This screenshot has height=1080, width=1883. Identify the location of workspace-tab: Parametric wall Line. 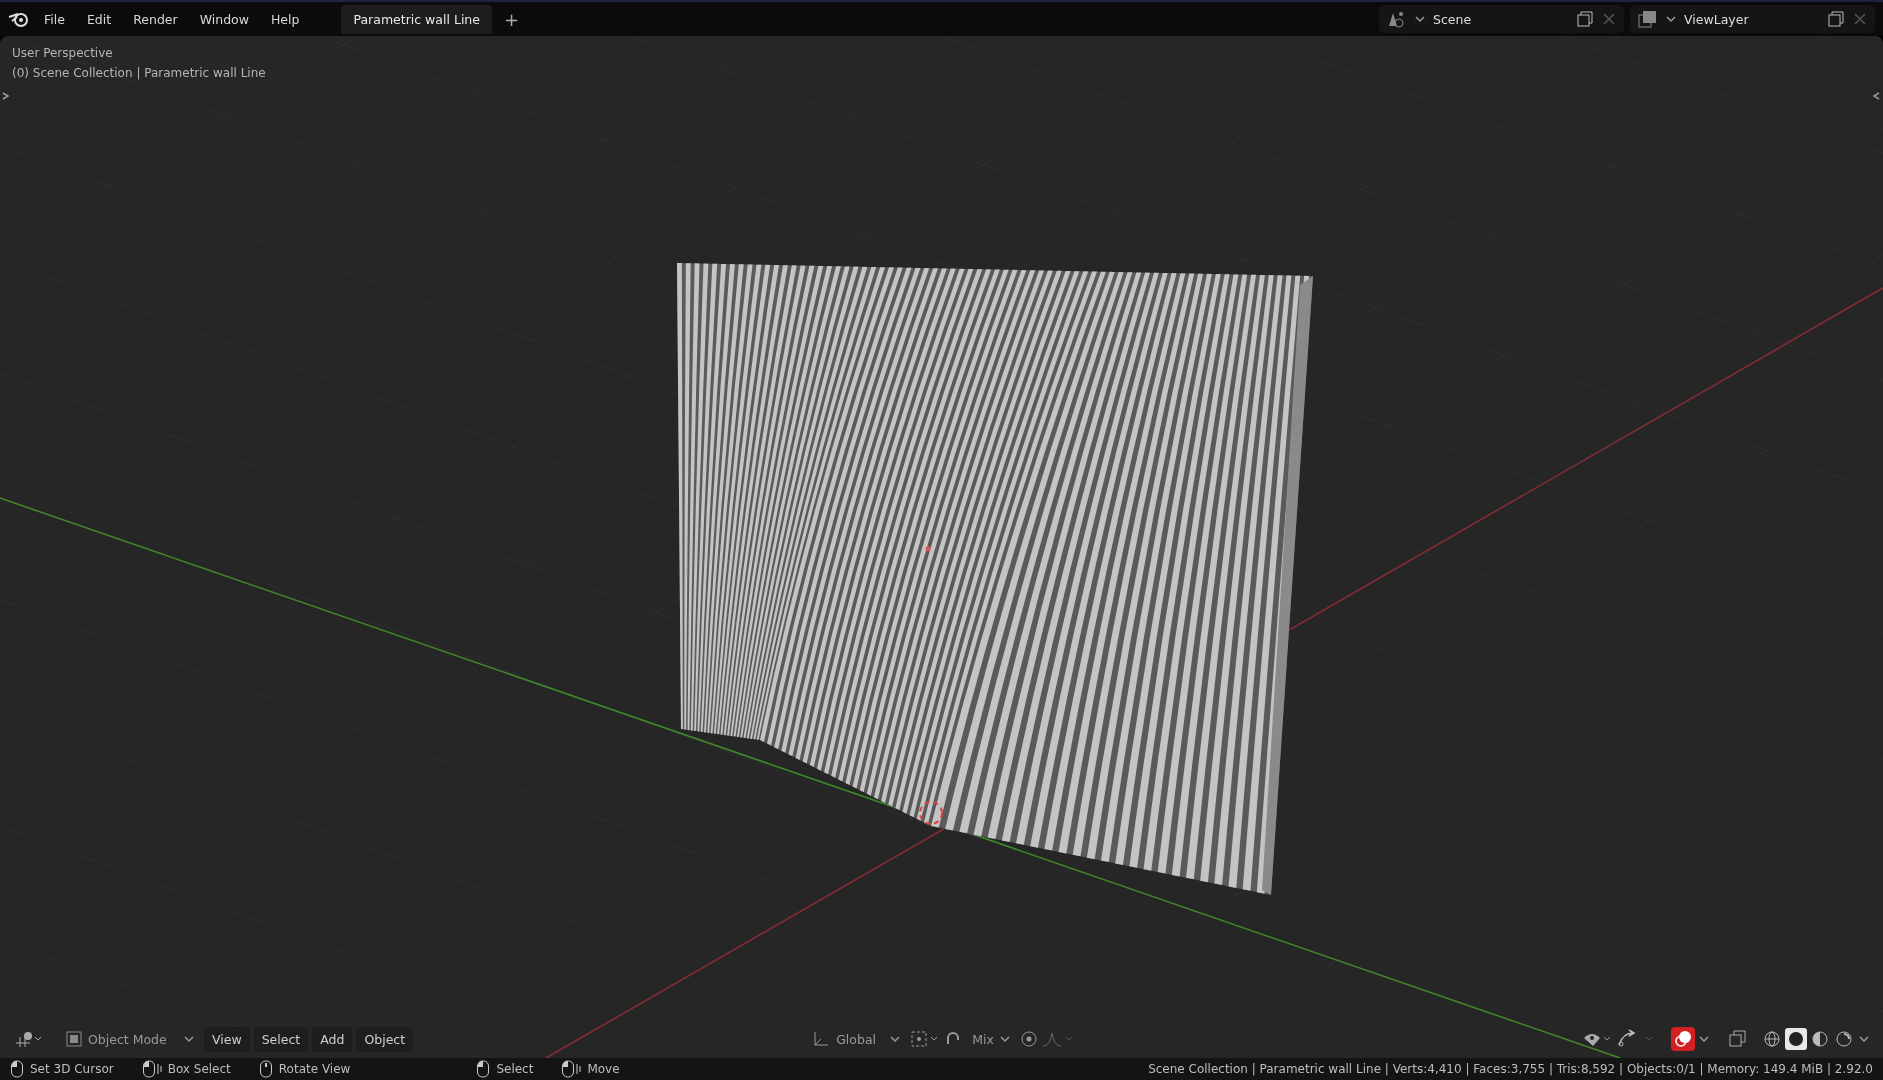
(416, 19).